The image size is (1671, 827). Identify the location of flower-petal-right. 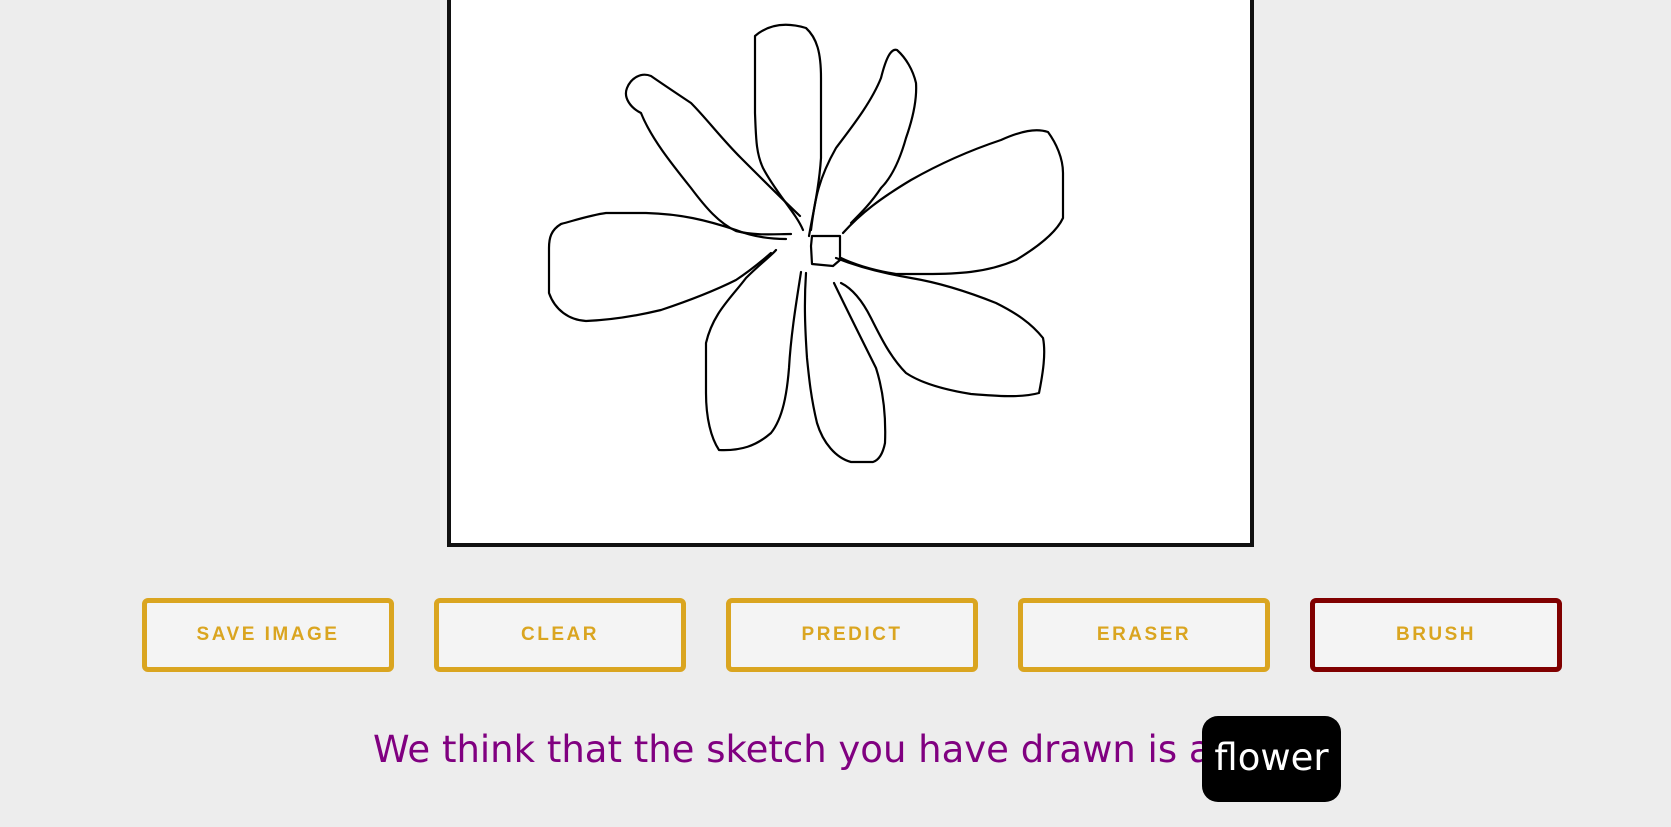
(952, 202).